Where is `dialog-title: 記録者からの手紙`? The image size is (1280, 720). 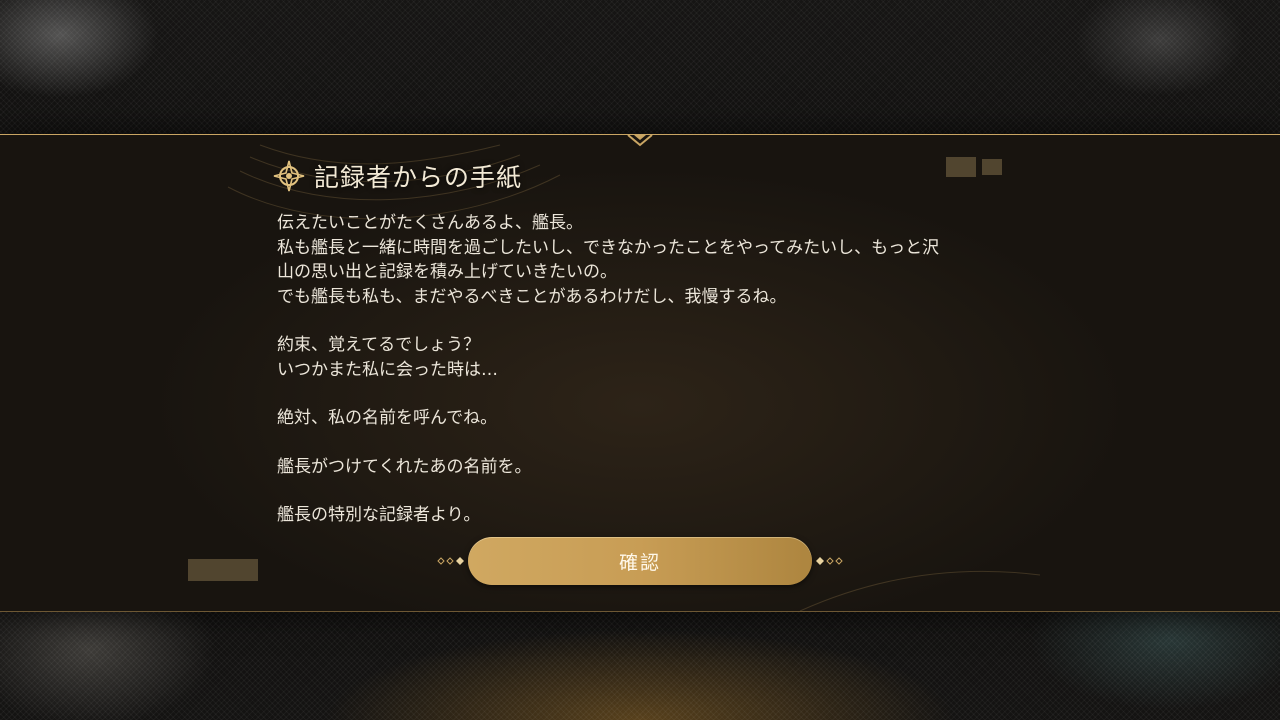
dialog-title: 記録者からの手紙 is located at coordinates (418, 177).